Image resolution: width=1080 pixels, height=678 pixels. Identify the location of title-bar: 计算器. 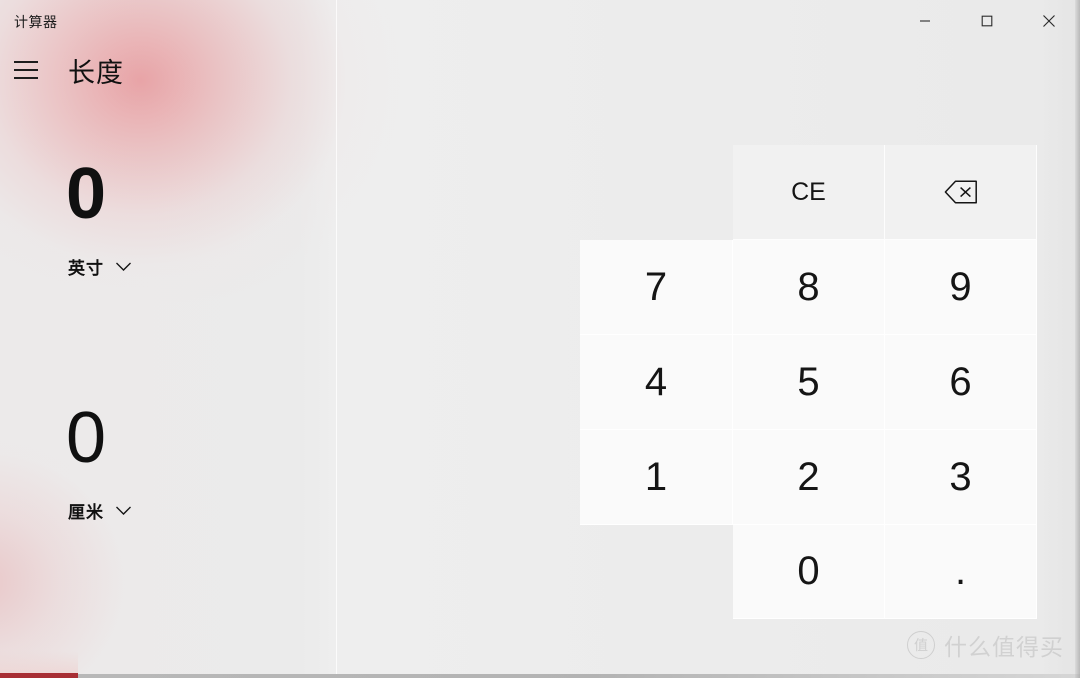
(540, 21).